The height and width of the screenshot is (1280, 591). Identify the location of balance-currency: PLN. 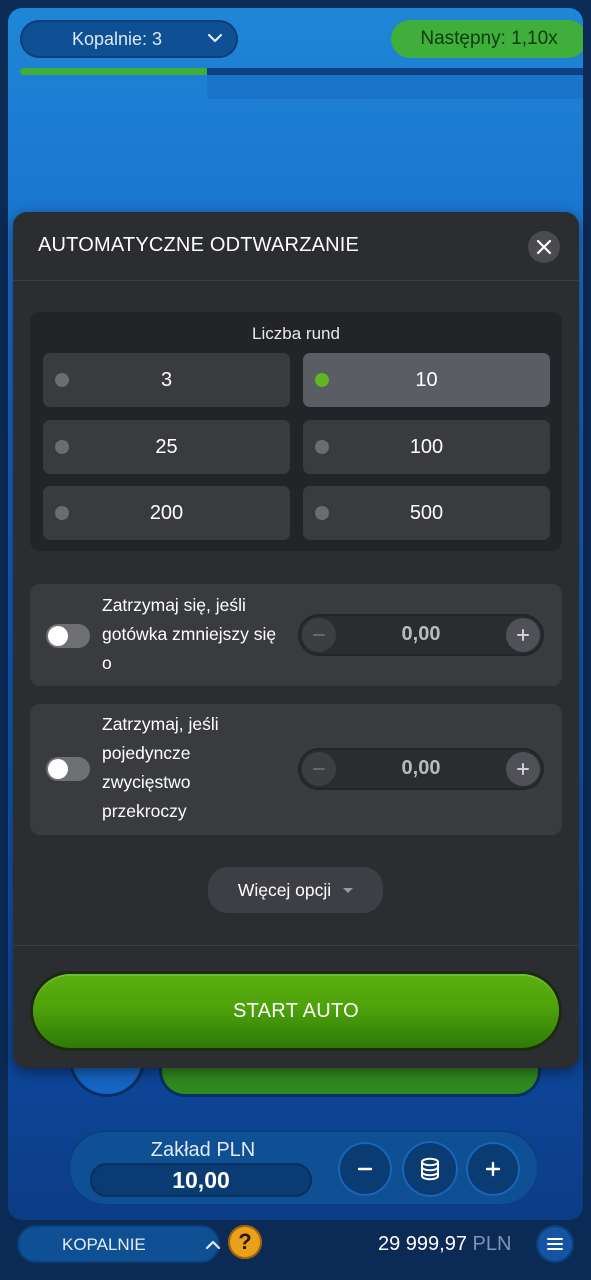
(492, 1244).